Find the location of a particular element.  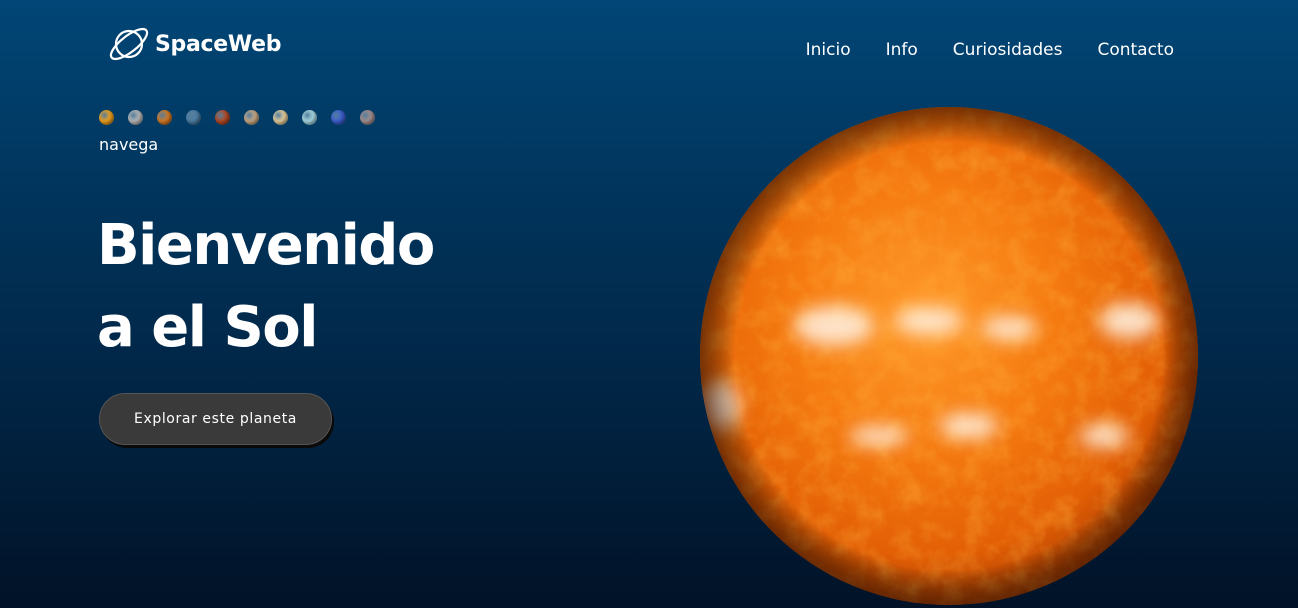

hero-title-line-2: a el Sol is located at coordinates (207, 327).